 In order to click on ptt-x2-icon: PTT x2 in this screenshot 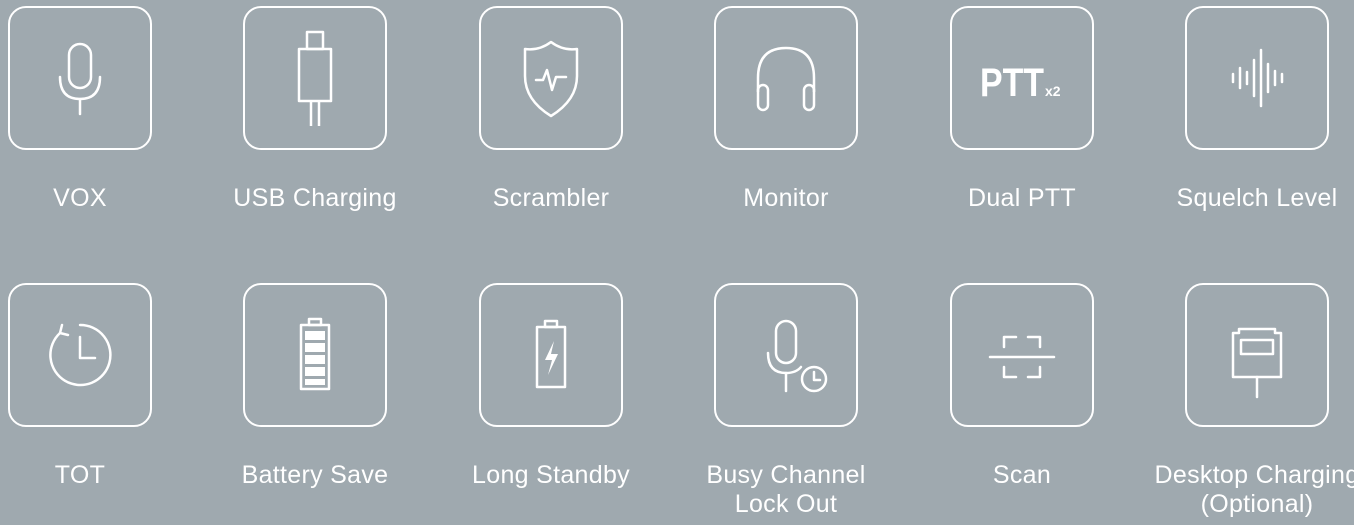, I will do `click(1020, 83)`.